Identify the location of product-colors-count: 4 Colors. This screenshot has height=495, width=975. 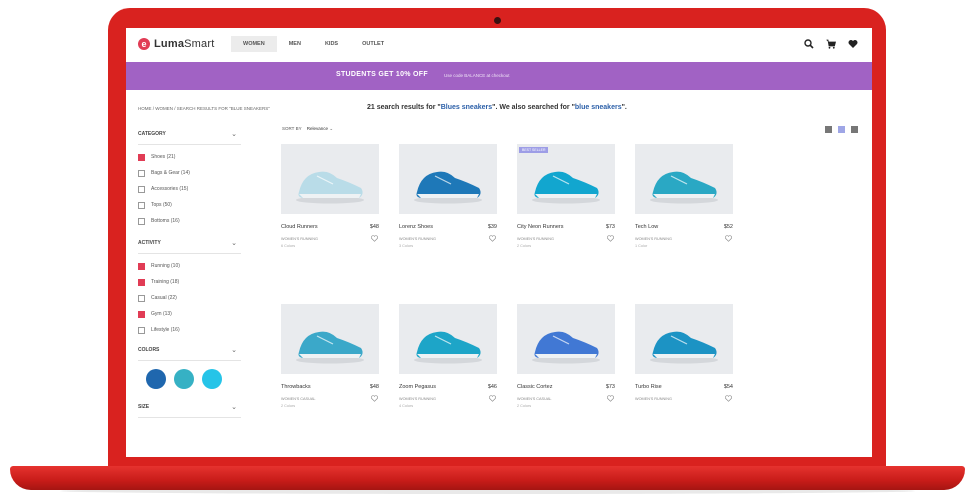
(406, 406).